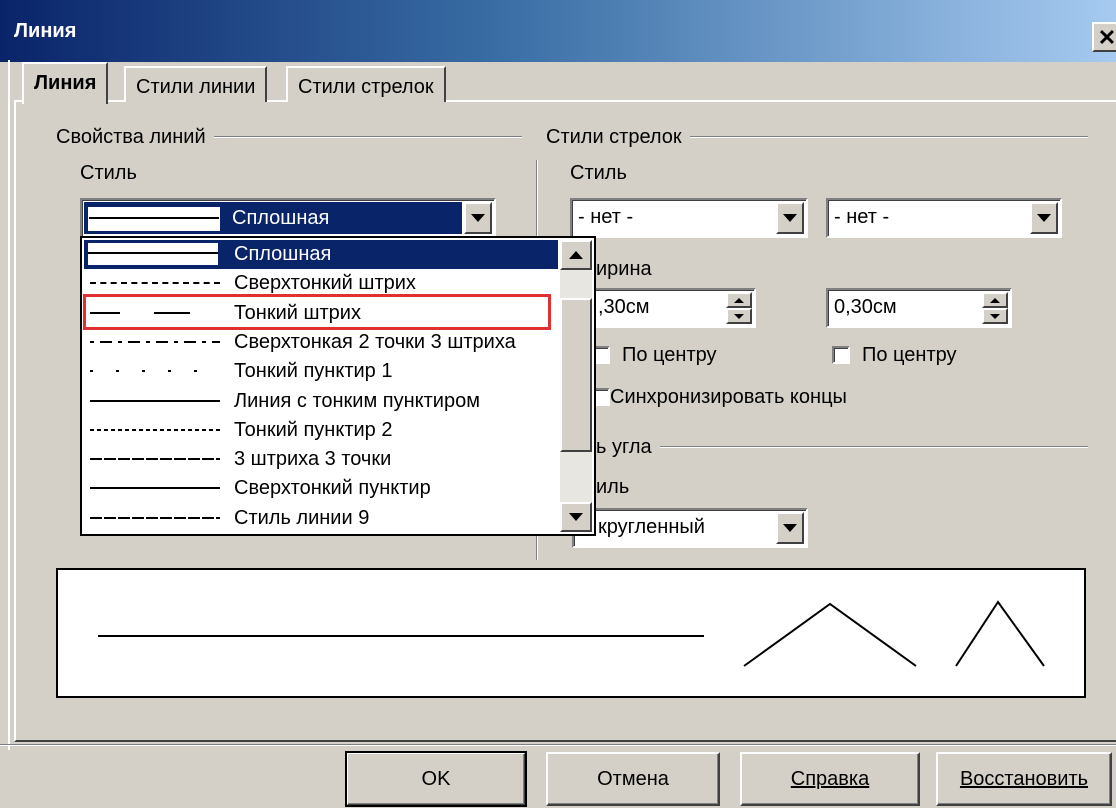 This screenshot has height=808, width=1116. I want to click on line-style-option: Стиль линии 9, so click(321, 518).